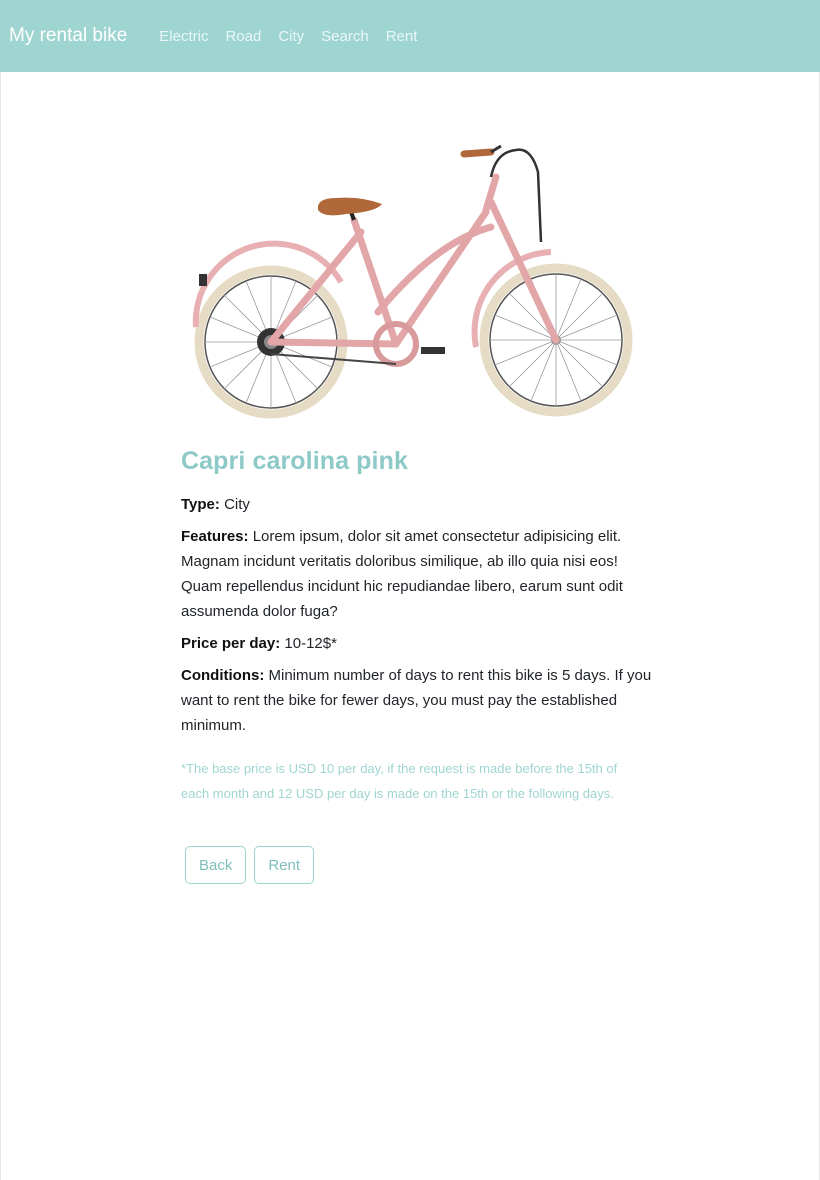 The width and height of the screenshot is (820, 1180). Describe the element at coordinates (183, 36) in the screenshot. I see `nav-link-electric: Electric` at that location.